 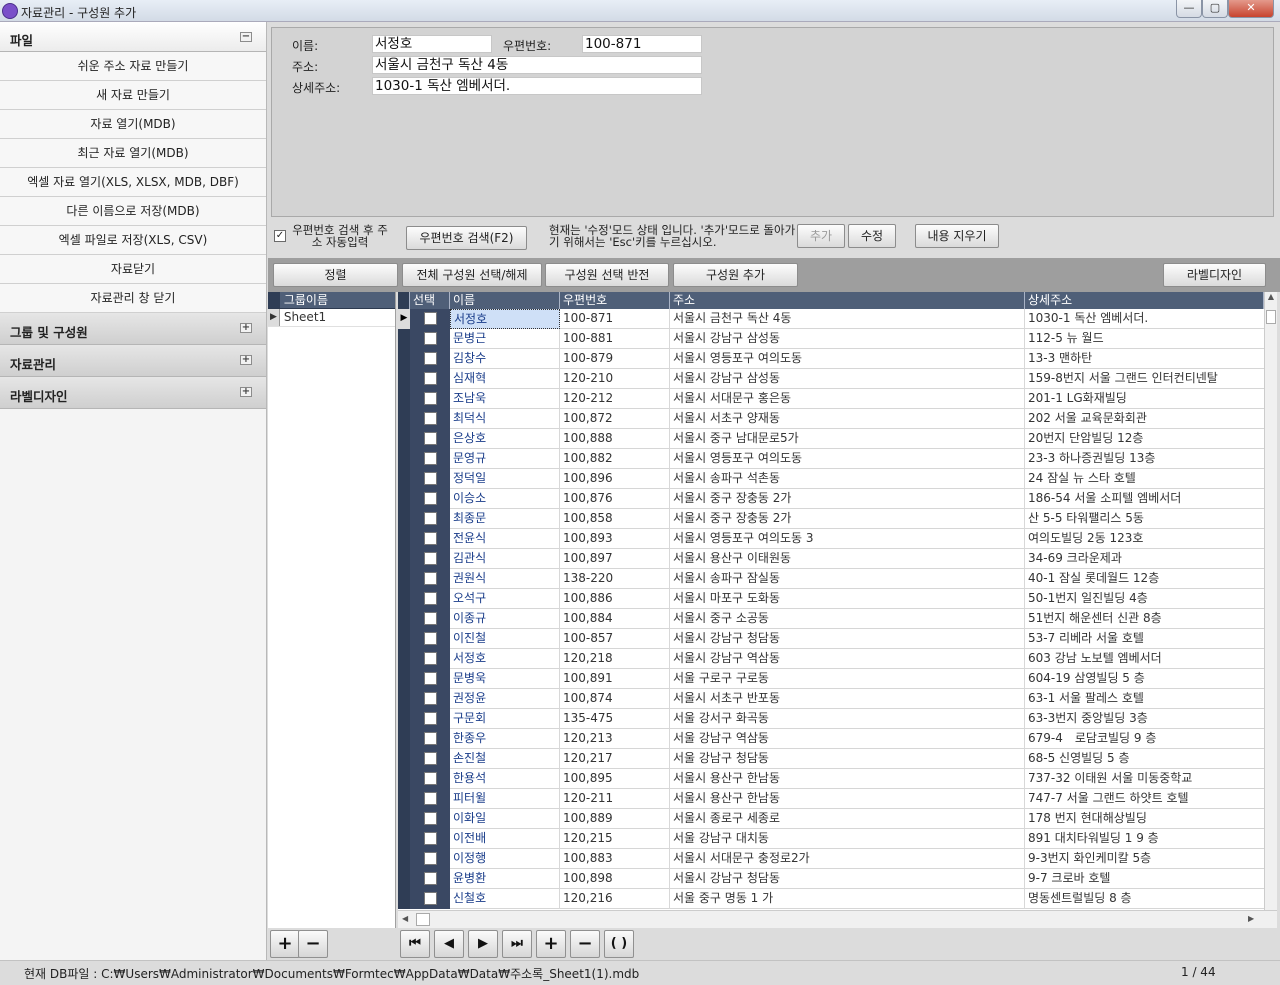 What do you see at coordinates (449, 944) in the screenshot?
I see `previous-record-icon: ◀` at bounding box center [449, 944].